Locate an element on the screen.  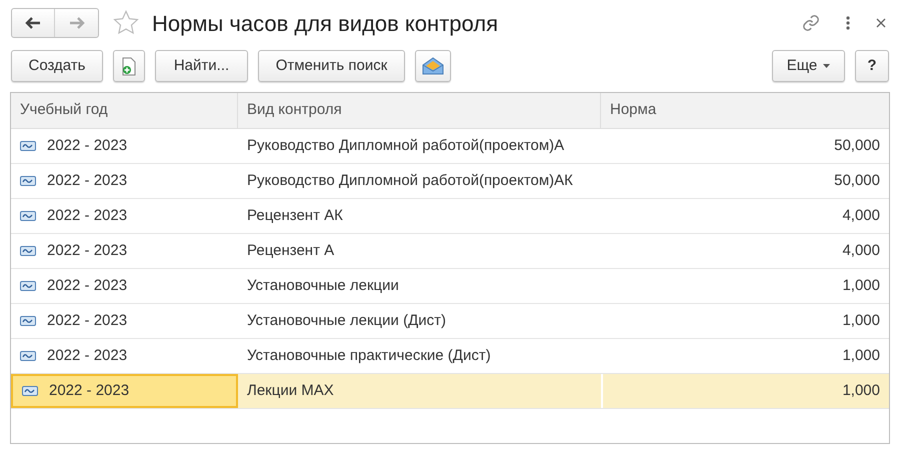
mail-button is located at coordinates (433, 66).